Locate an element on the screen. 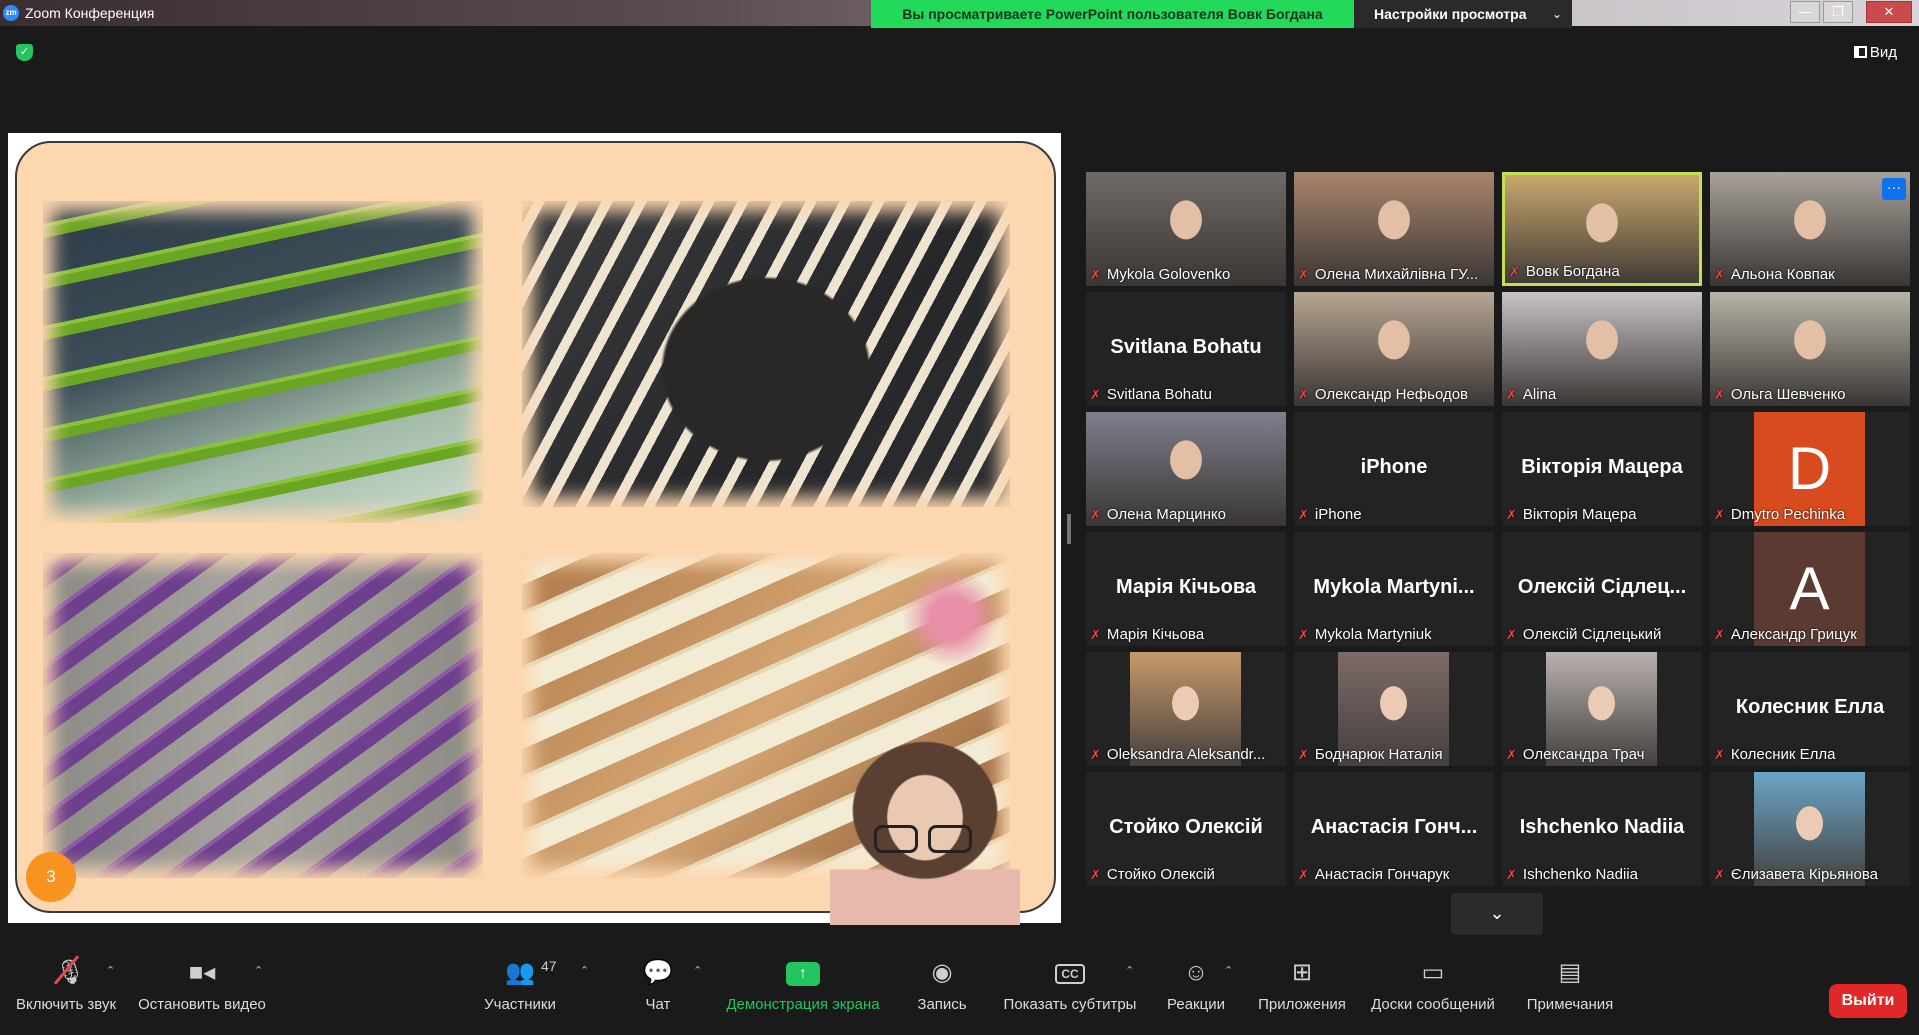 The image size is (1919, 1035). participant-tile: D ✗ Dmytro Pechinka is located at coordinates (1810, 469).